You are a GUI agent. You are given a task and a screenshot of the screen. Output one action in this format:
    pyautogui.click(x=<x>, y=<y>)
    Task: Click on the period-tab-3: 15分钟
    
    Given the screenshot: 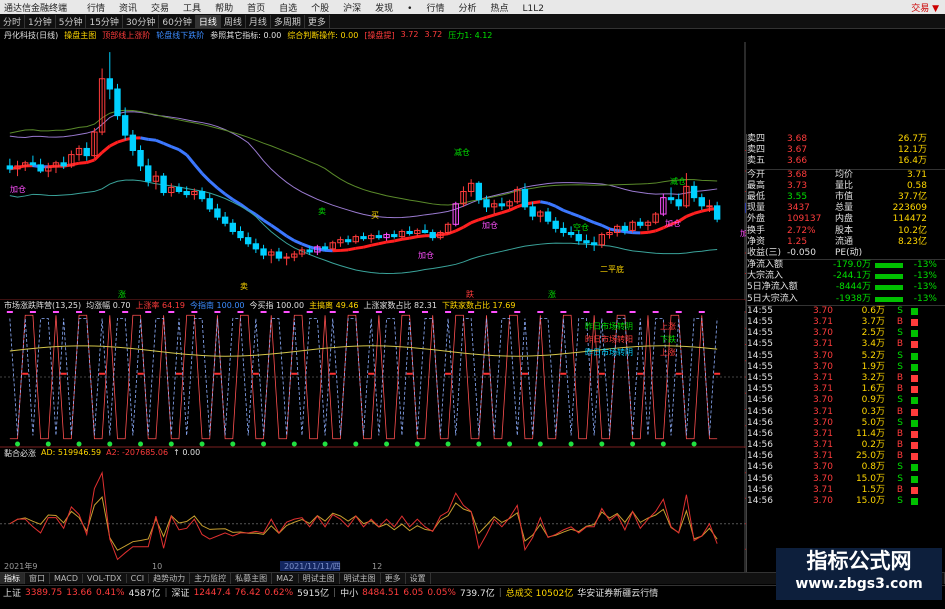 What is the action you would take?
    pyautogui.click(x=104, y=21)
    